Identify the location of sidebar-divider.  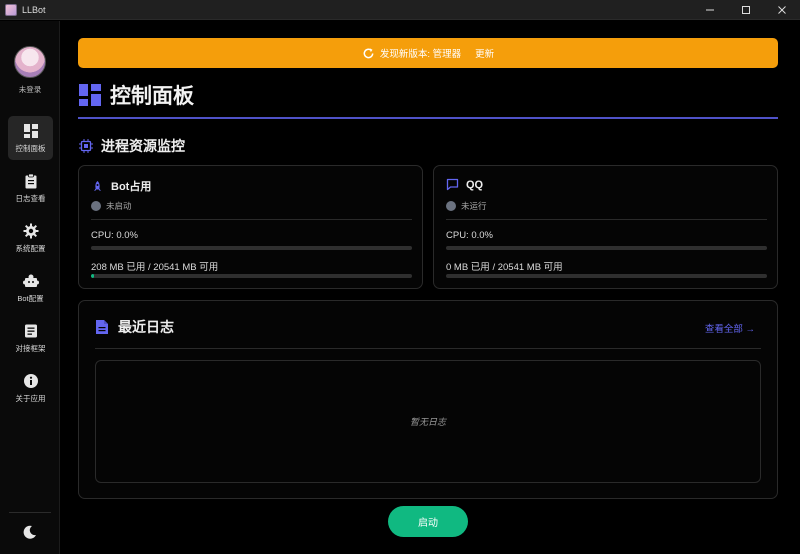
(30, 512).